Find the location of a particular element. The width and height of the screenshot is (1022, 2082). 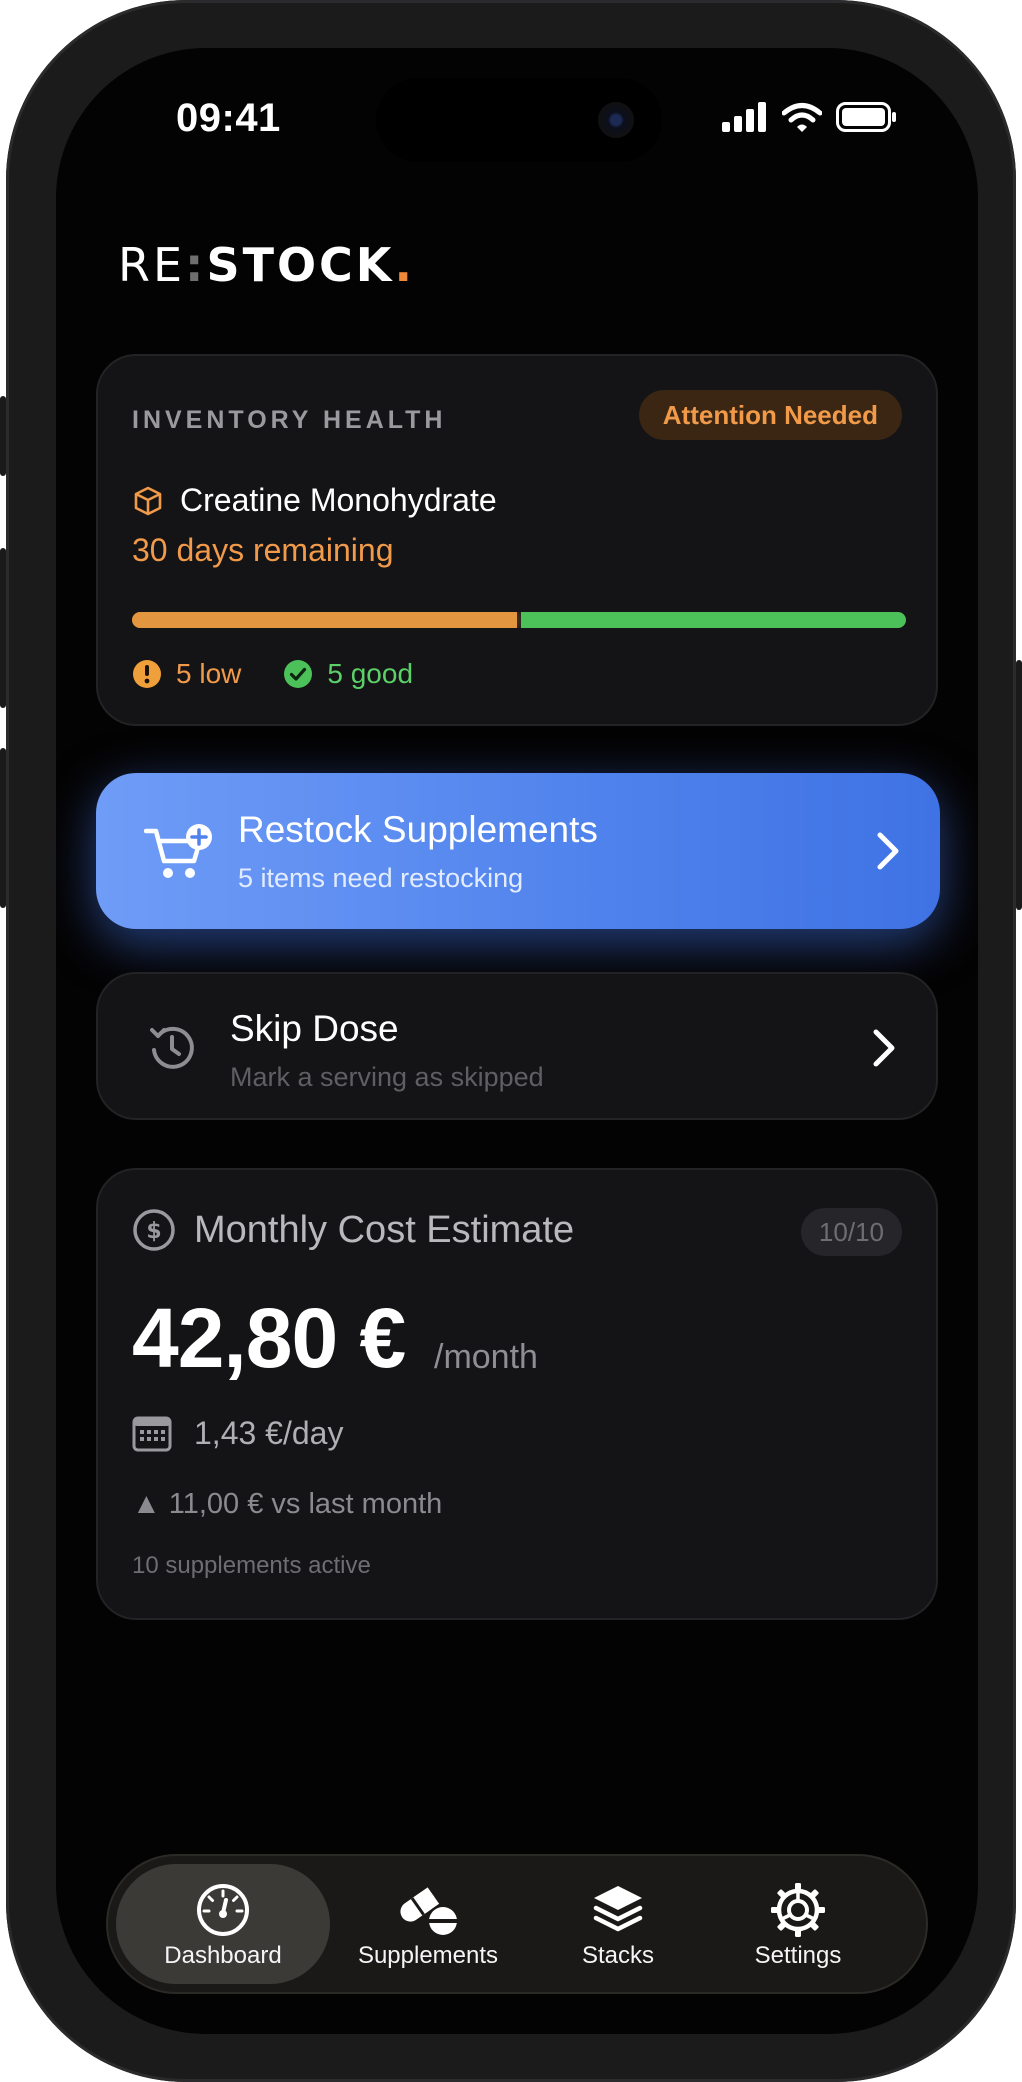

tab-supplements-label: Supplements is located at coordinates (428, 1955).